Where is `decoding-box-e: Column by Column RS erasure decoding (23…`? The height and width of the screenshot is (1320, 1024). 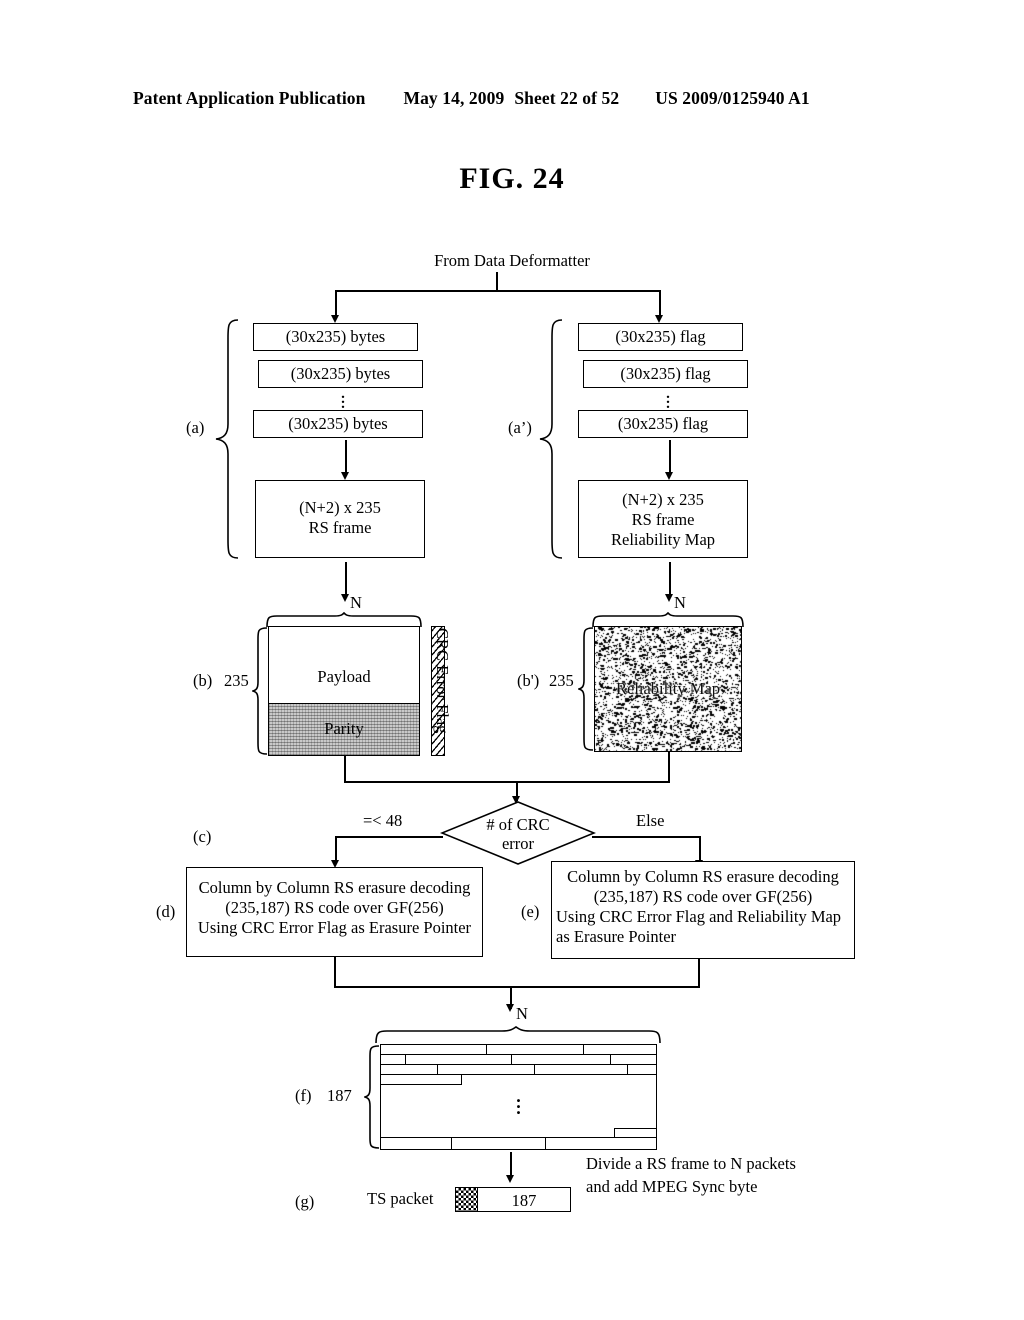
decoding-box-e: Column by Column RS erasure decoding (23… is located at coordinates (703, 910).